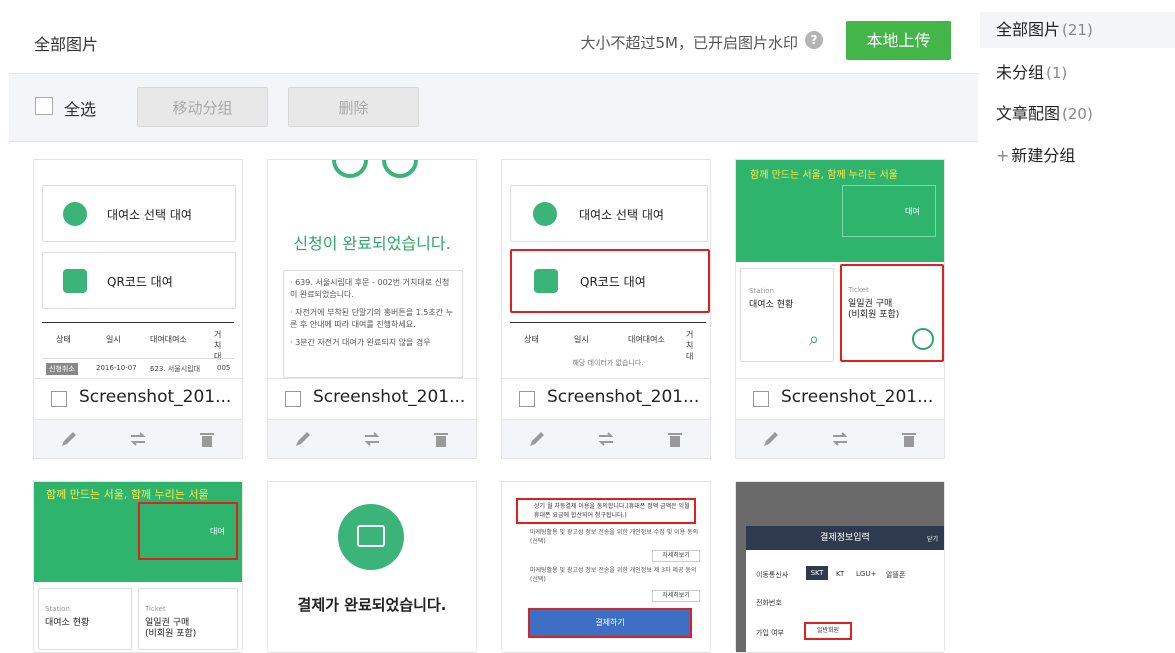 This screenshot has height=653, width=1175. I want to click on ticket-box: Ticket 일일권 구매 (비회원 포함), so click(188, 619).